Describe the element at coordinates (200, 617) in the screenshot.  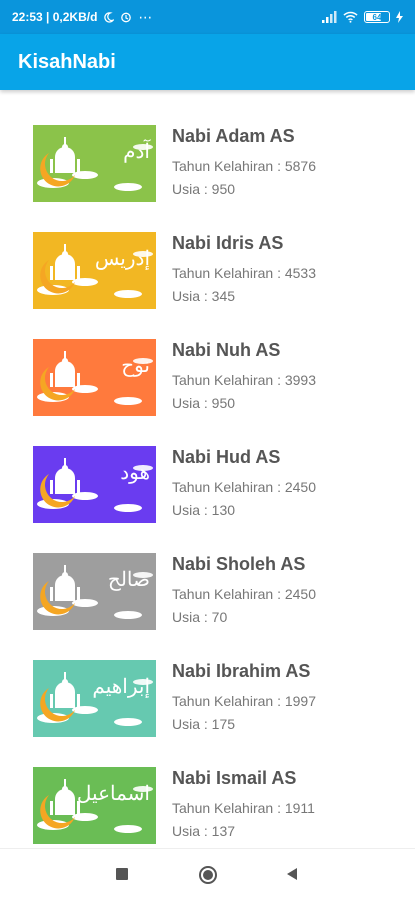
I see `age: Usia : 70` at that location.